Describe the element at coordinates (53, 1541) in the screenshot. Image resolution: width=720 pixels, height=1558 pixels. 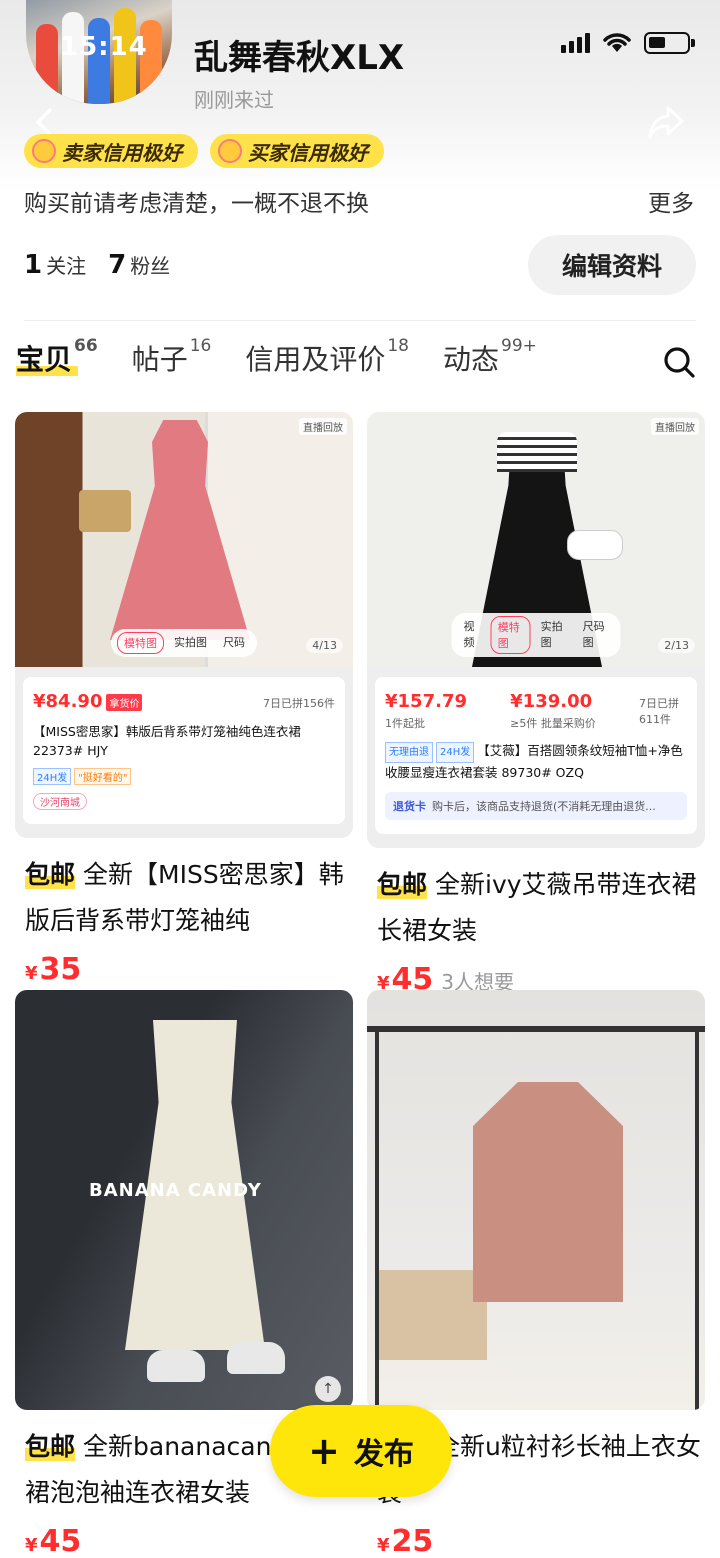
I see `product-price: ¥45` at that location.